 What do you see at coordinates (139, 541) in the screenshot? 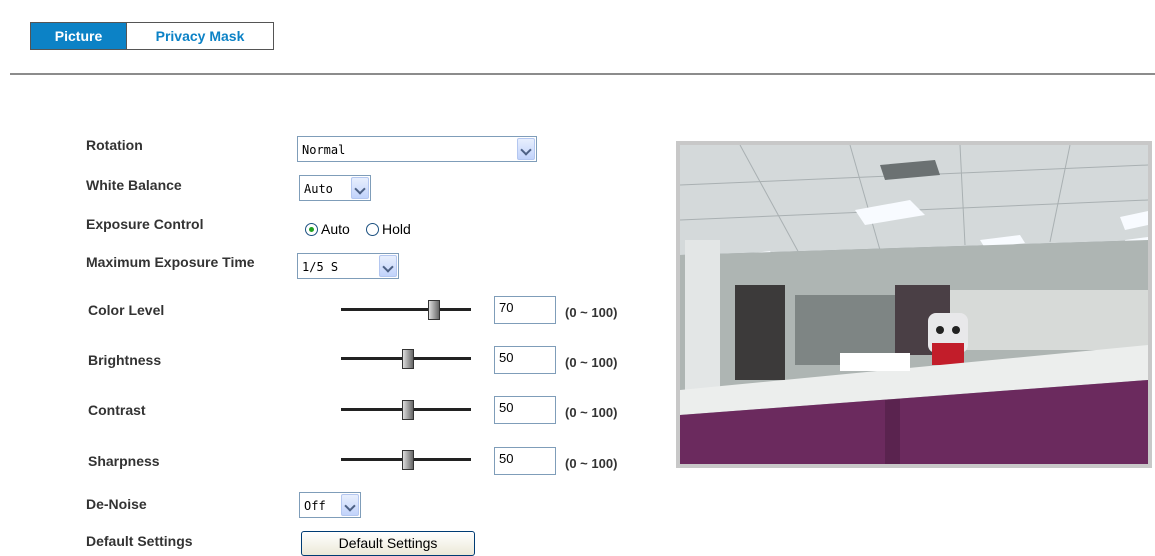
I see `default-settings-label: Default Settings` at bounding box center [139, 541].